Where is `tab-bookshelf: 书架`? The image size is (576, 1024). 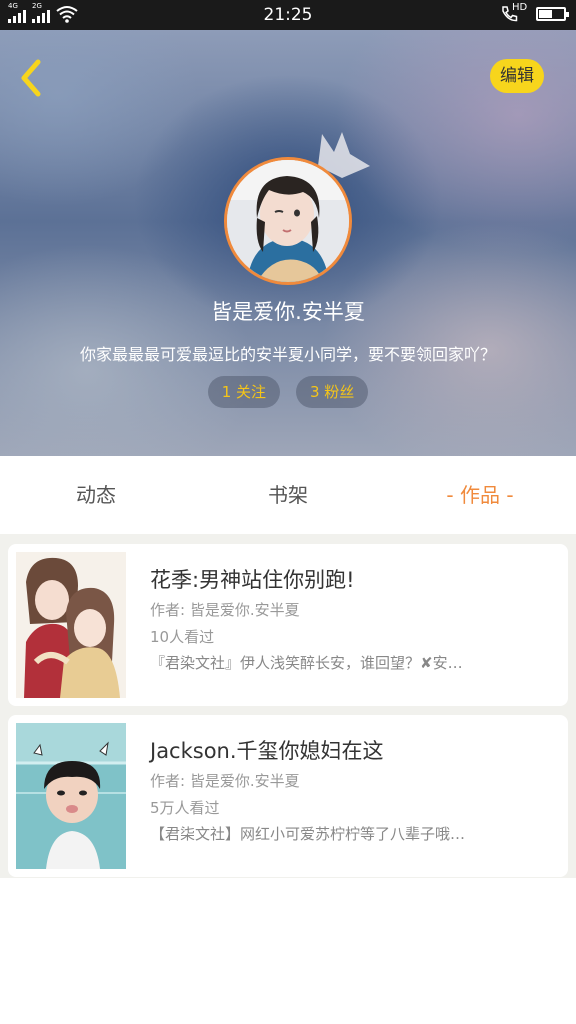 tab-bookshelf: 书架 is located at coordinates (288, 495).